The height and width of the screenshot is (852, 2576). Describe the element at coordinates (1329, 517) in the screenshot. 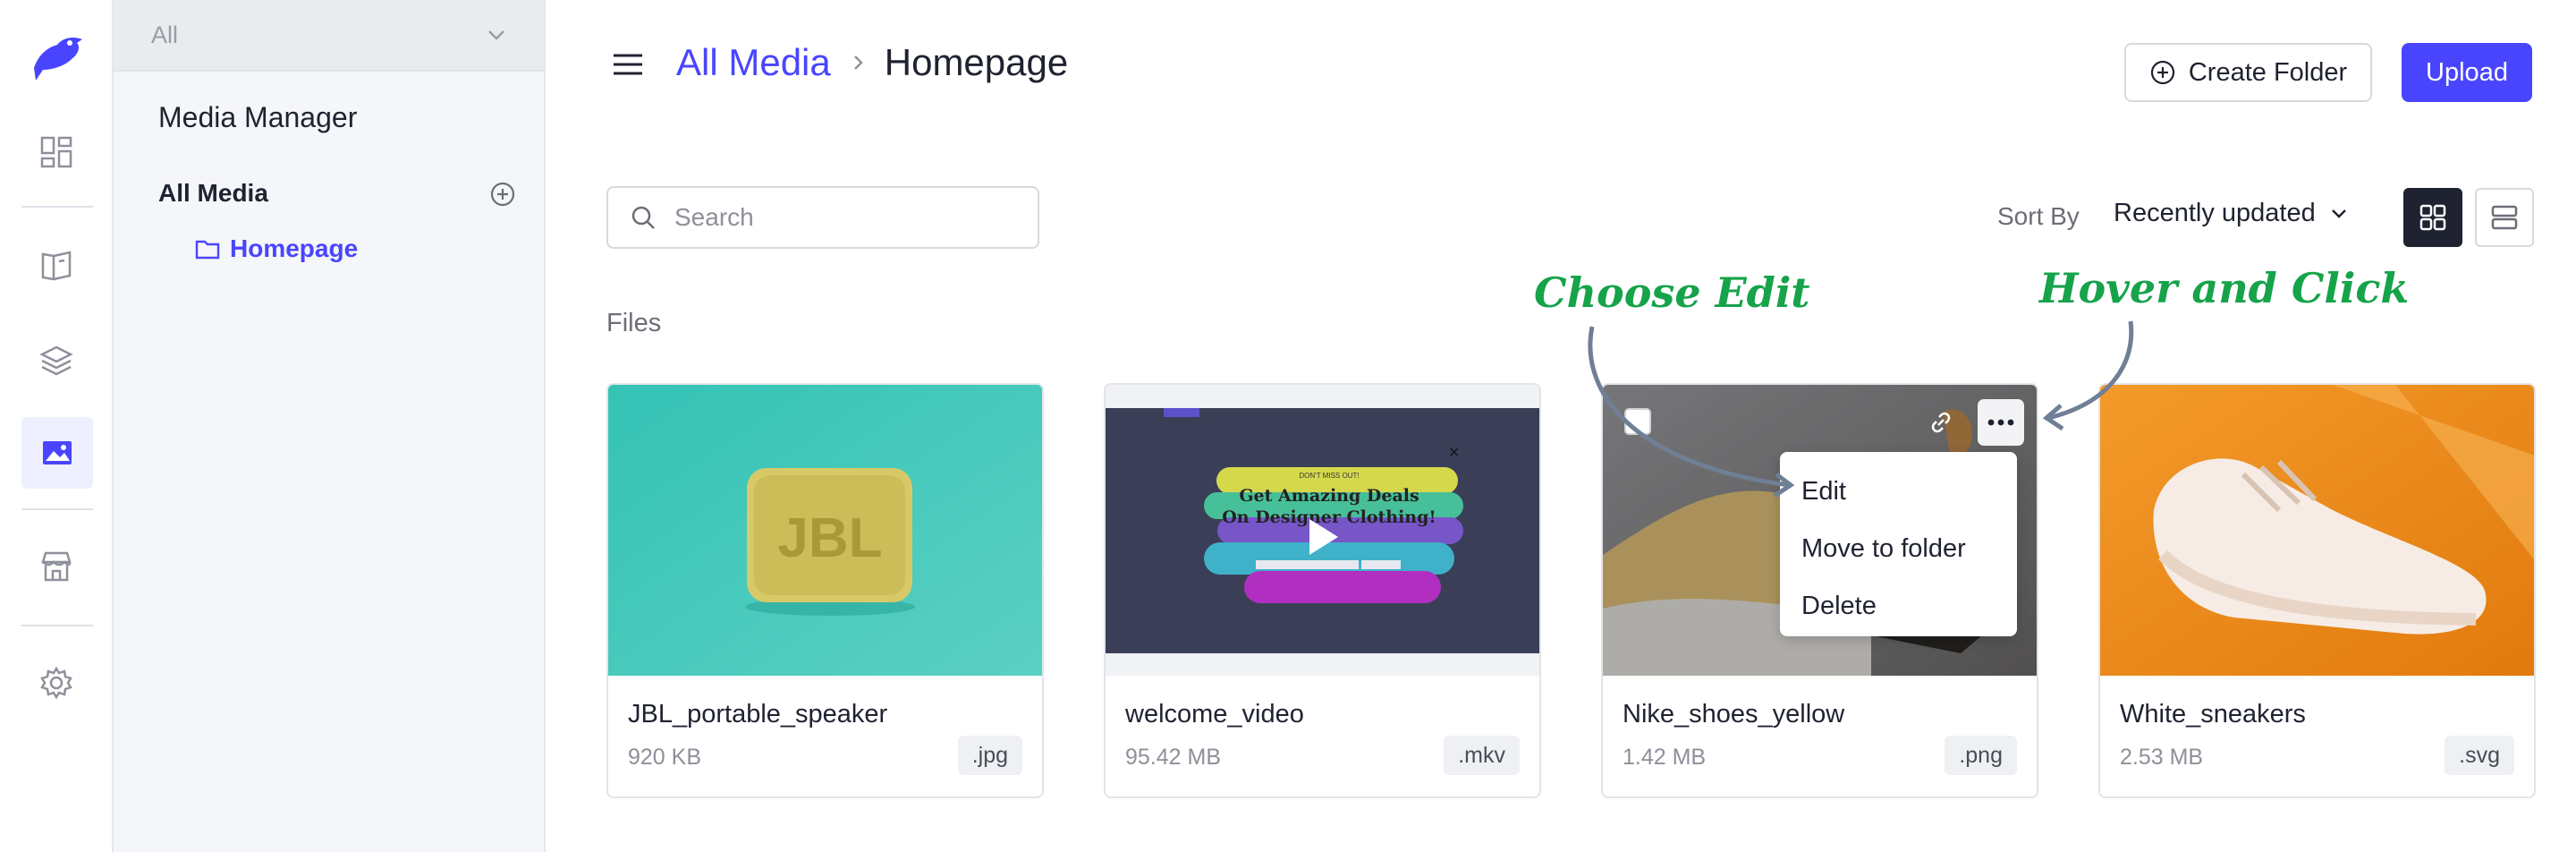

I see `svg-text: On Designer Clothing!` at that location.